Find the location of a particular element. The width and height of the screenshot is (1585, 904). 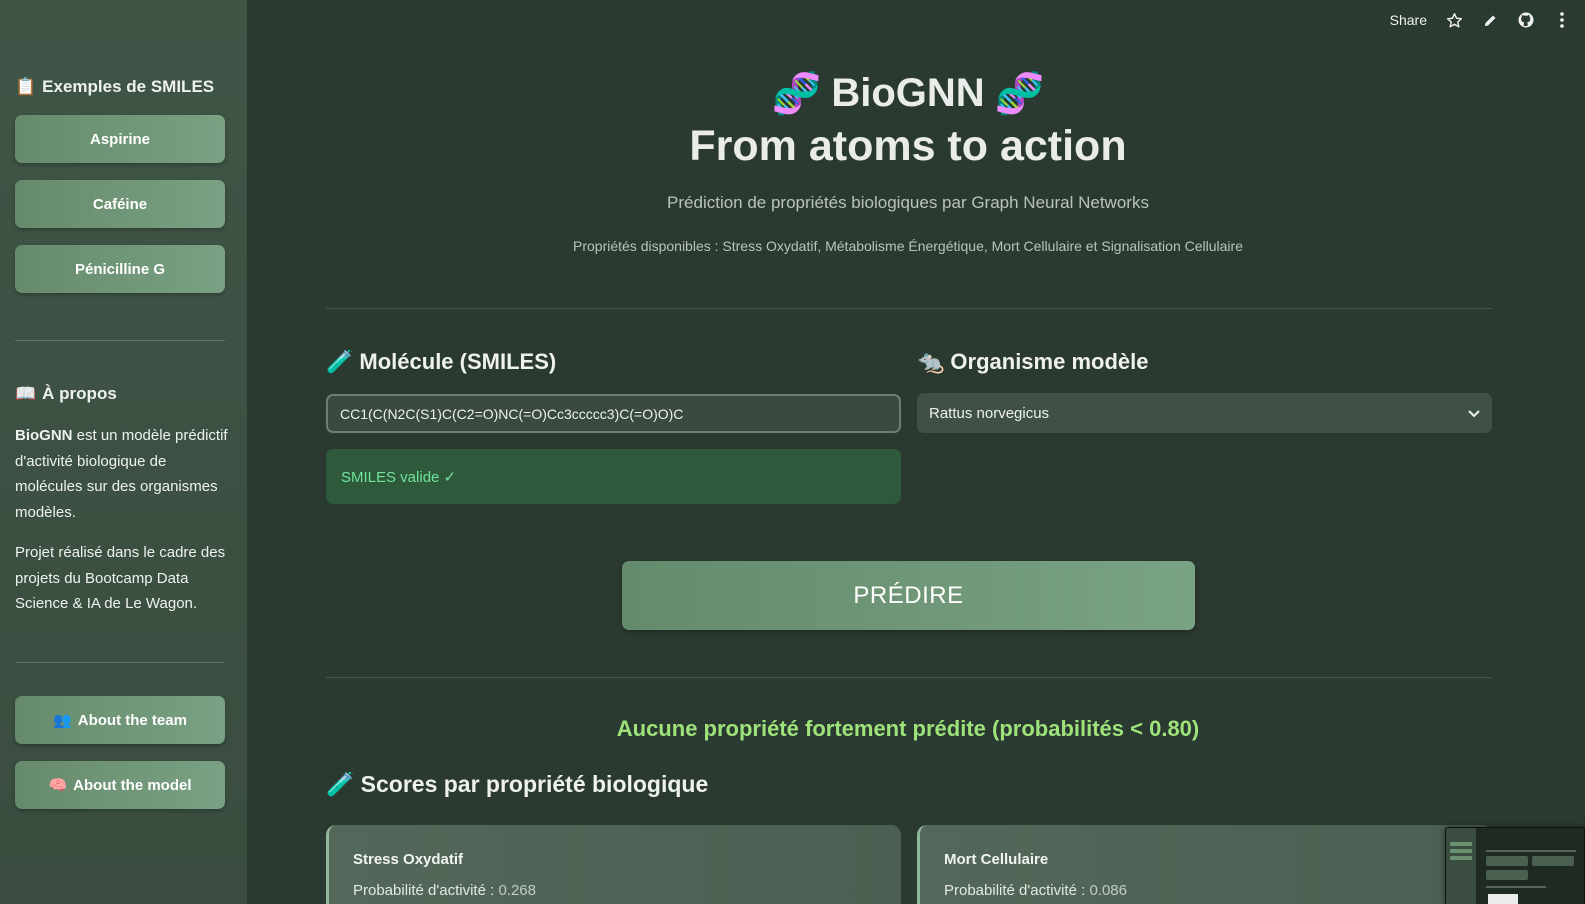

screen-preview-thumbnail is located at coordinates (1515, 865).